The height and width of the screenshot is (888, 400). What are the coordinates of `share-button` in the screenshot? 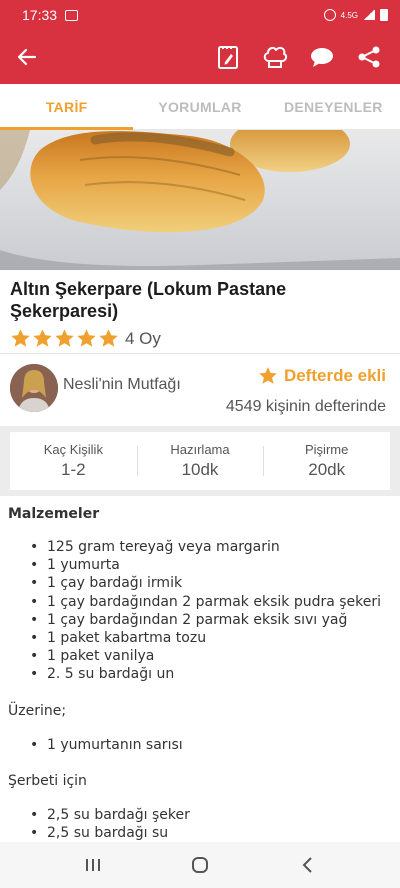 It's located at (368, 57).